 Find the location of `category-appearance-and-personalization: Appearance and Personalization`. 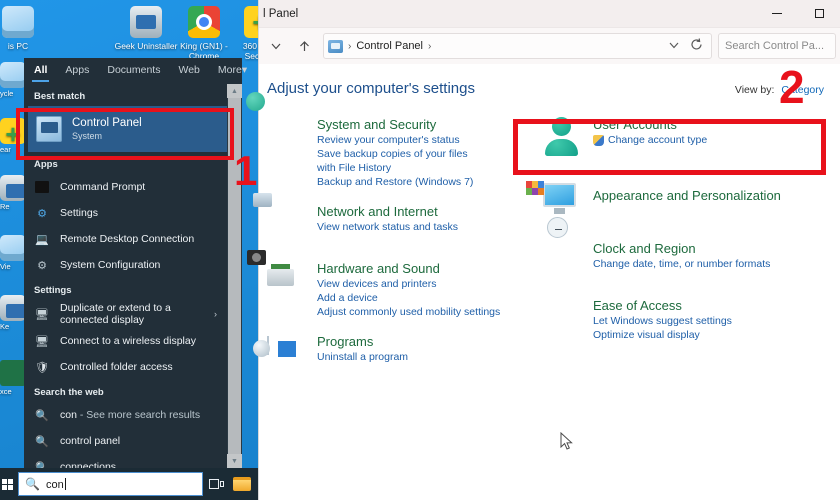

category-appearance-and-personalization: Appearance and Personalization is located at coordinates (675, 201).